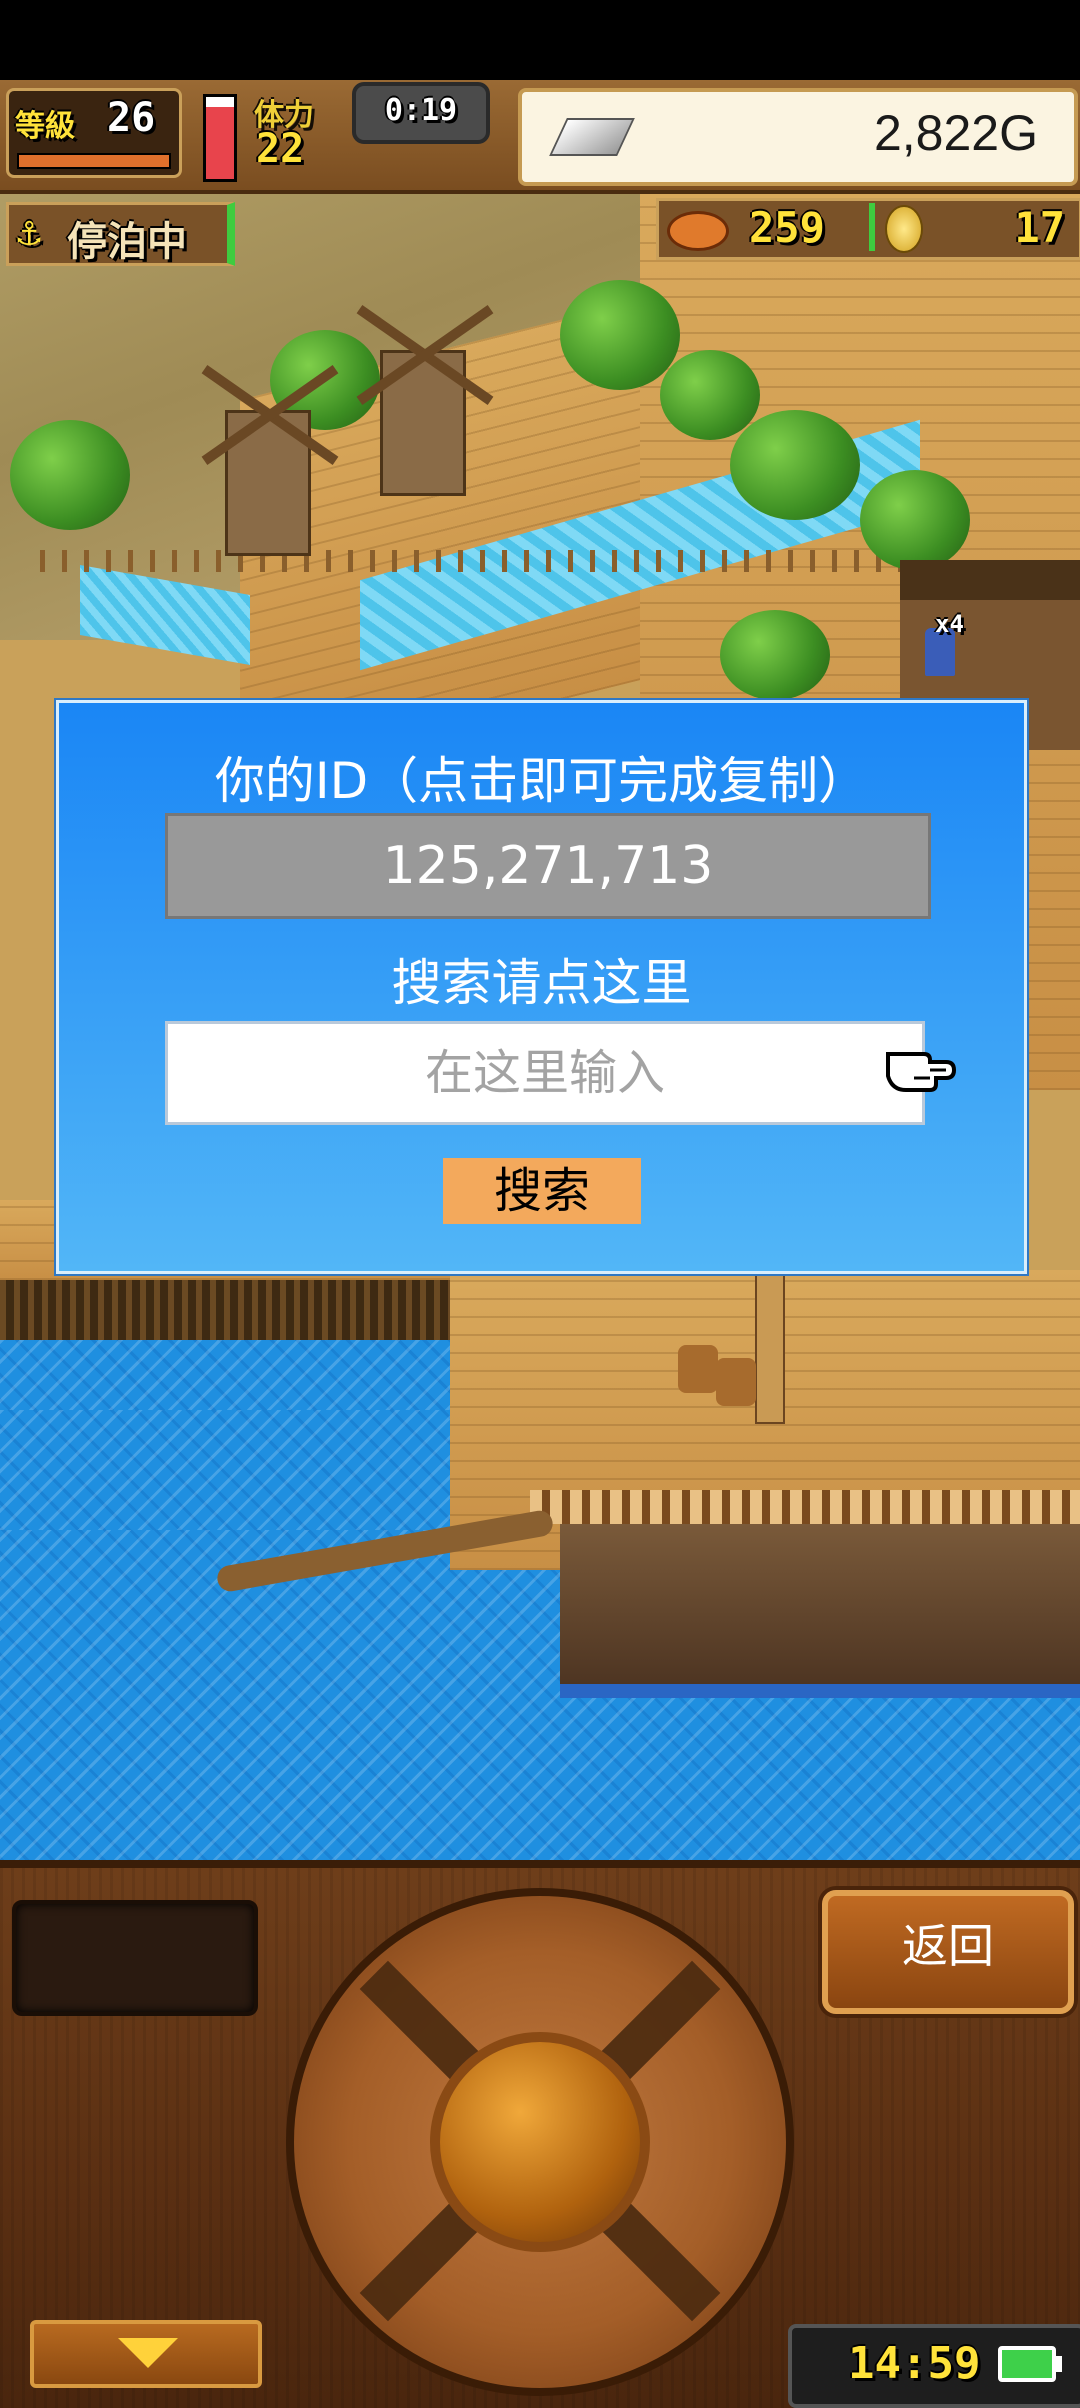  I want to click on villager-badge: x4, so click(949, 624).